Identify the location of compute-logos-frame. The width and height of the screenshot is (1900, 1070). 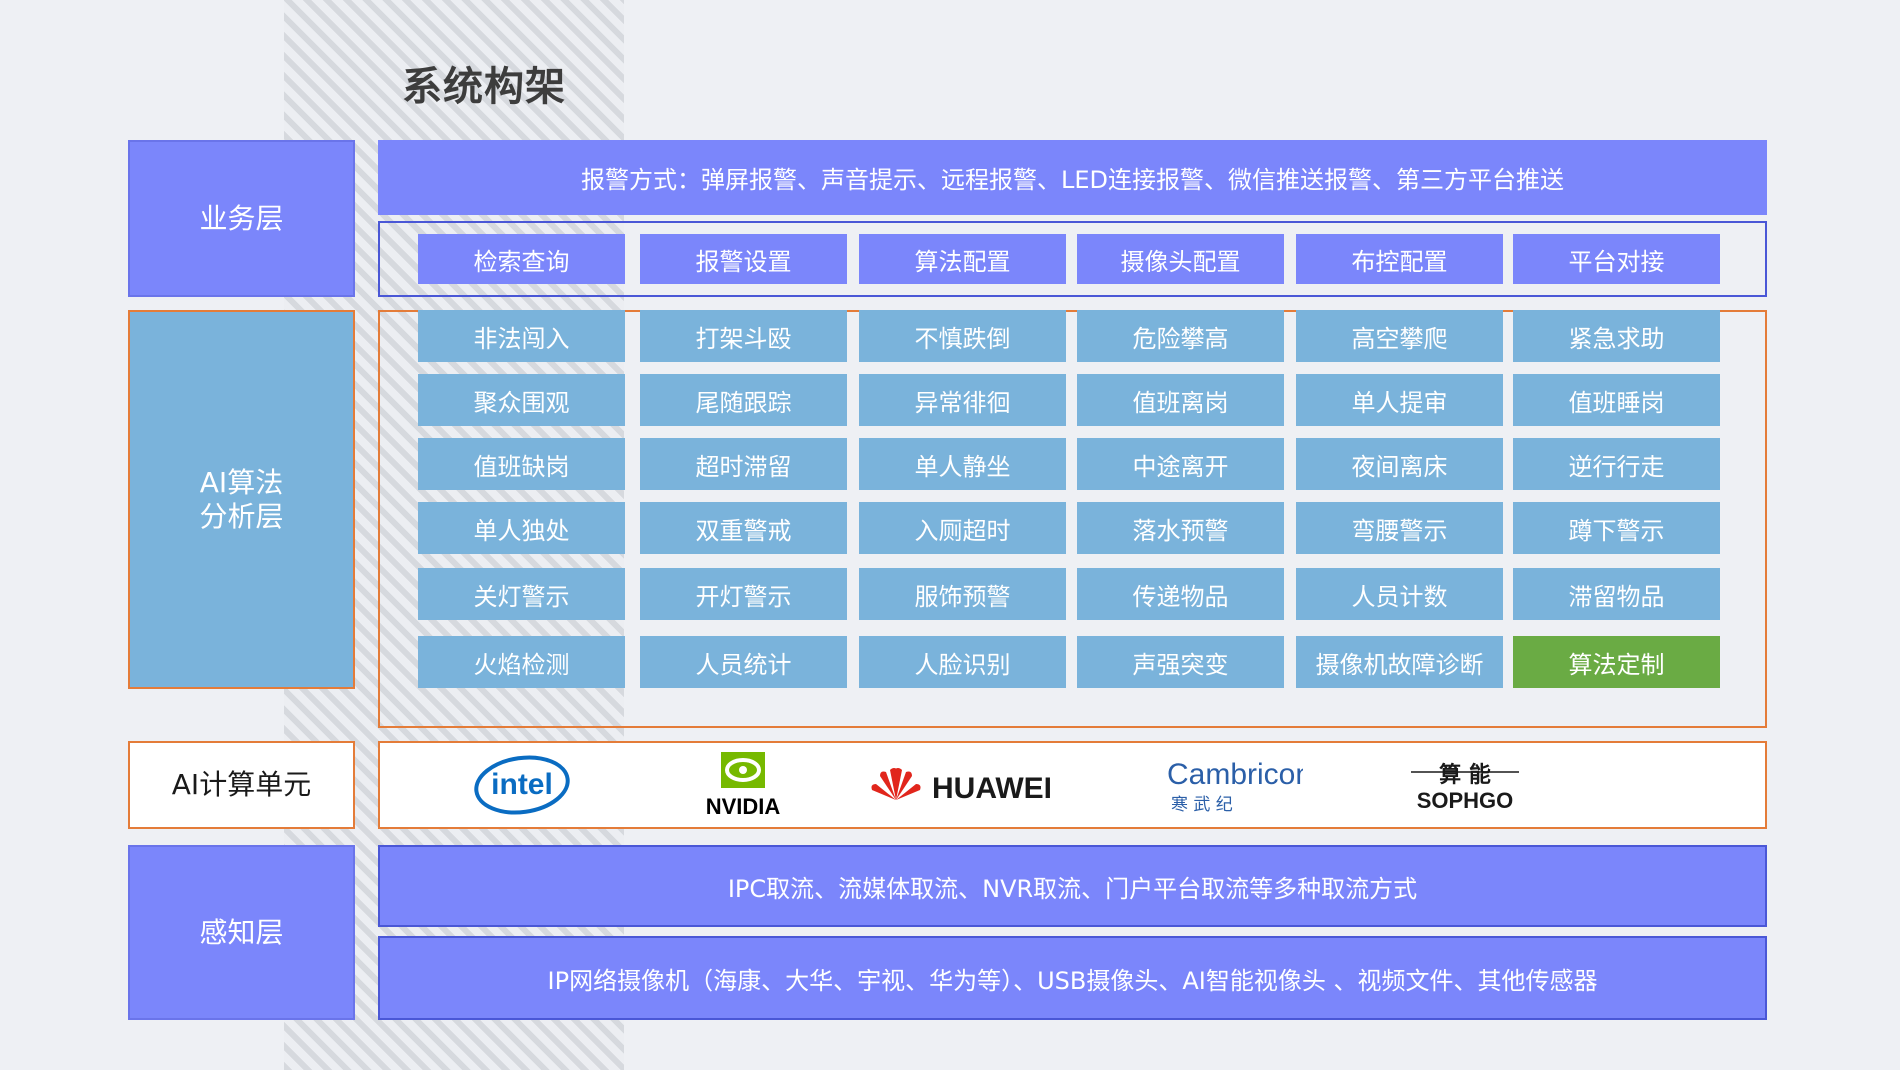
(1072, 785).